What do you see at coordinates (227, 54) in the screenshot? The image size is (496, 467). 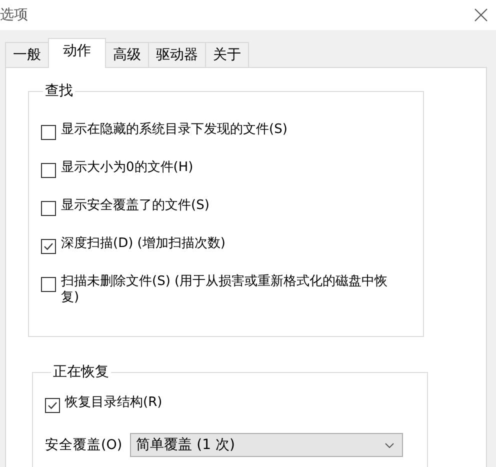 I see `tab: 关于` at bounding box center [227, 54].